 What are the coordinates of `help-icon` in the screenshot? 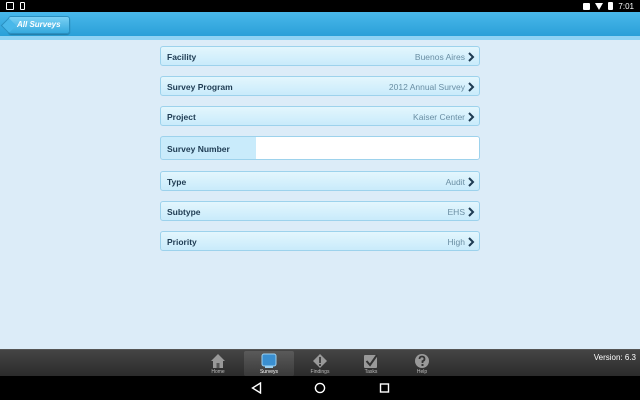 It's located at (422, 361).